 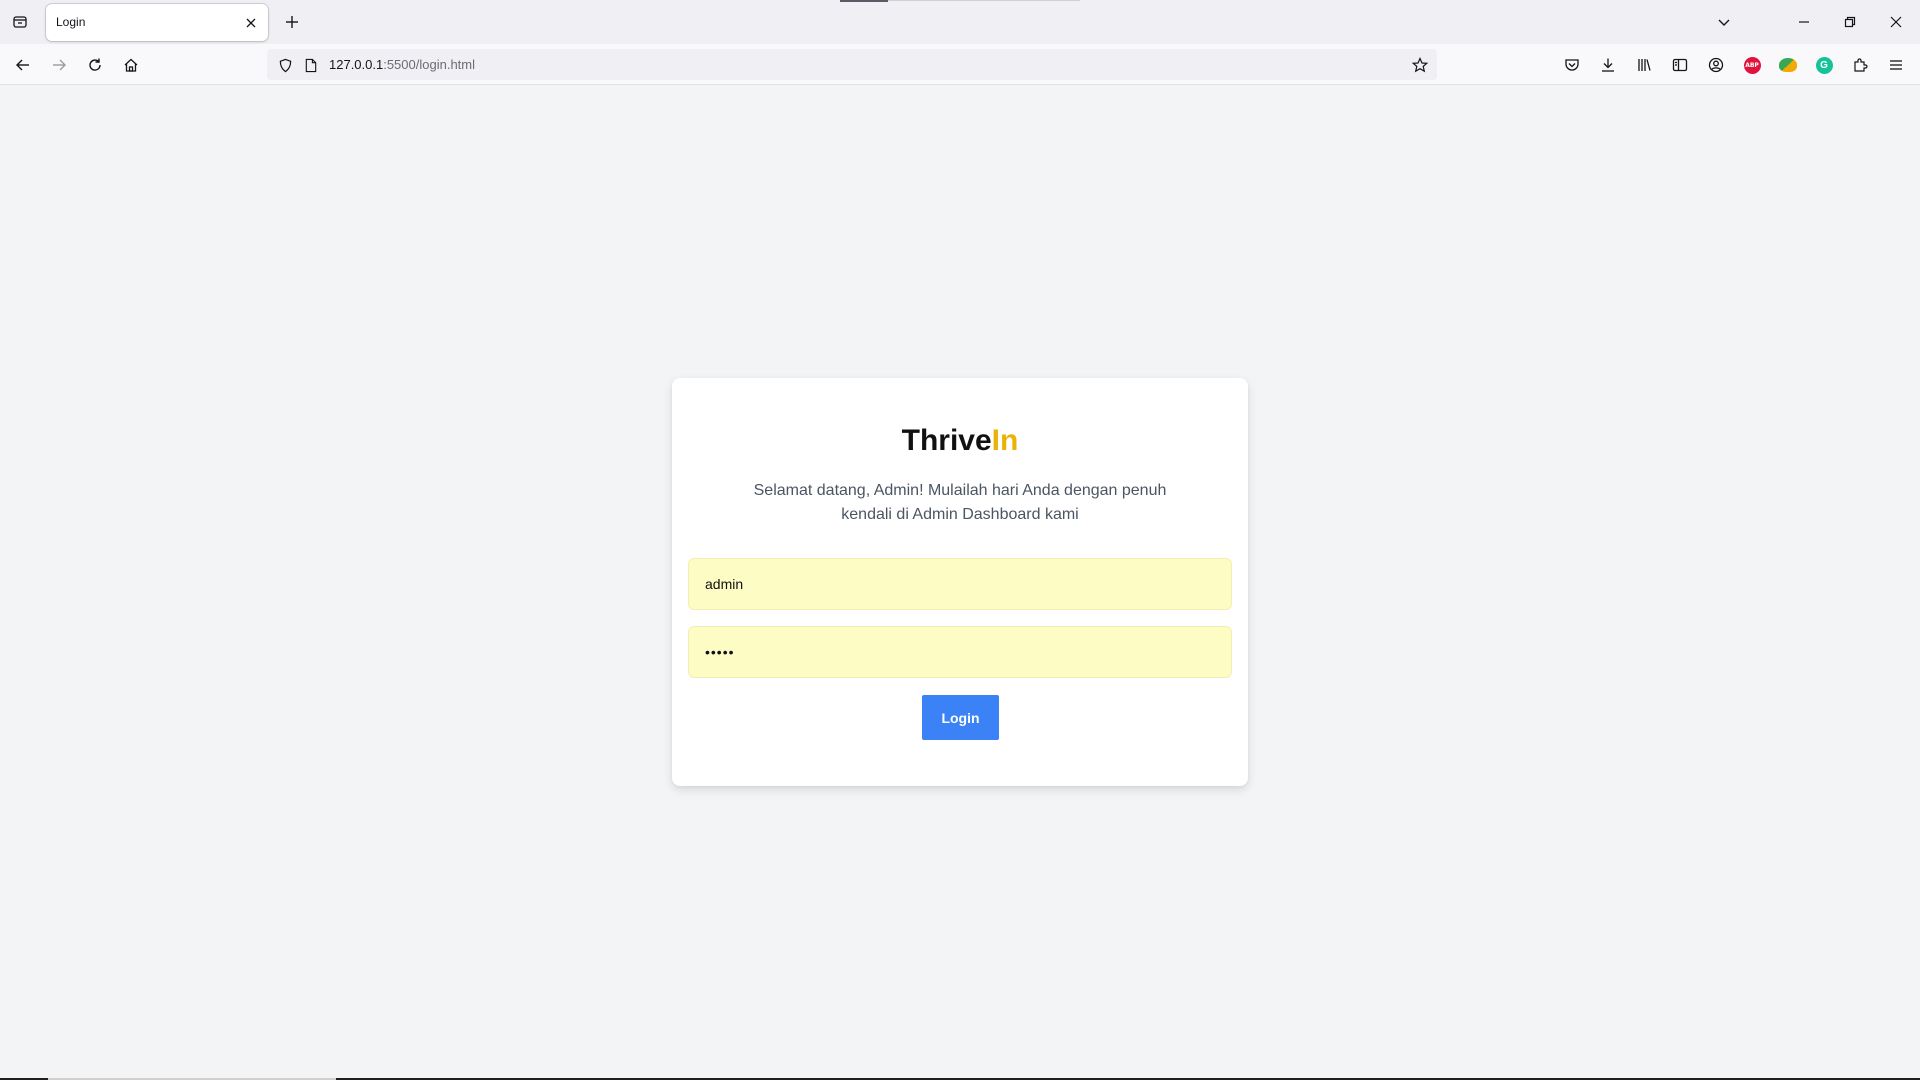 What do you see at coordinates (285, 65) in the screenshot?
I see `shield-icon` at bounding box center [285, 65].